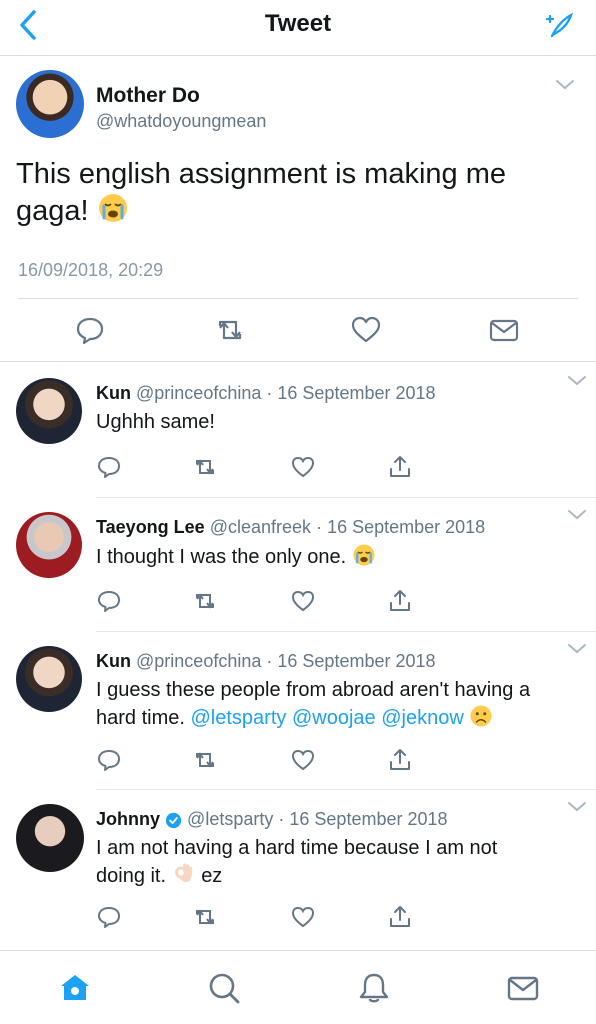  Describe the element at coordinates (374, 988) in the screenshot. I see `notifications-bell-icon` at that location.